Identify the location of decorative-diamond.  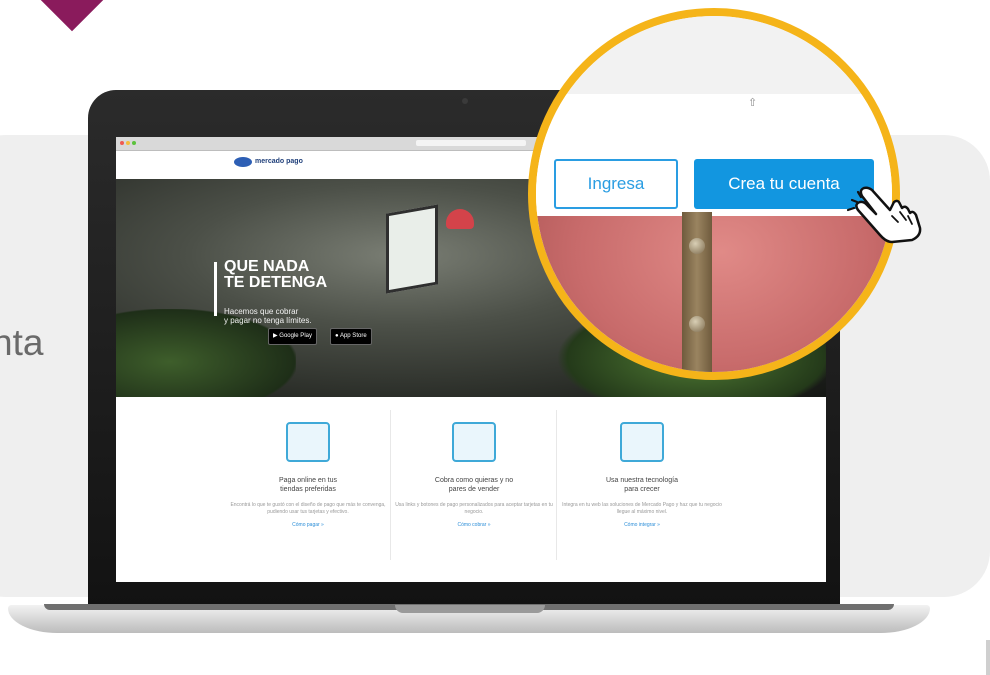
(72, 16).